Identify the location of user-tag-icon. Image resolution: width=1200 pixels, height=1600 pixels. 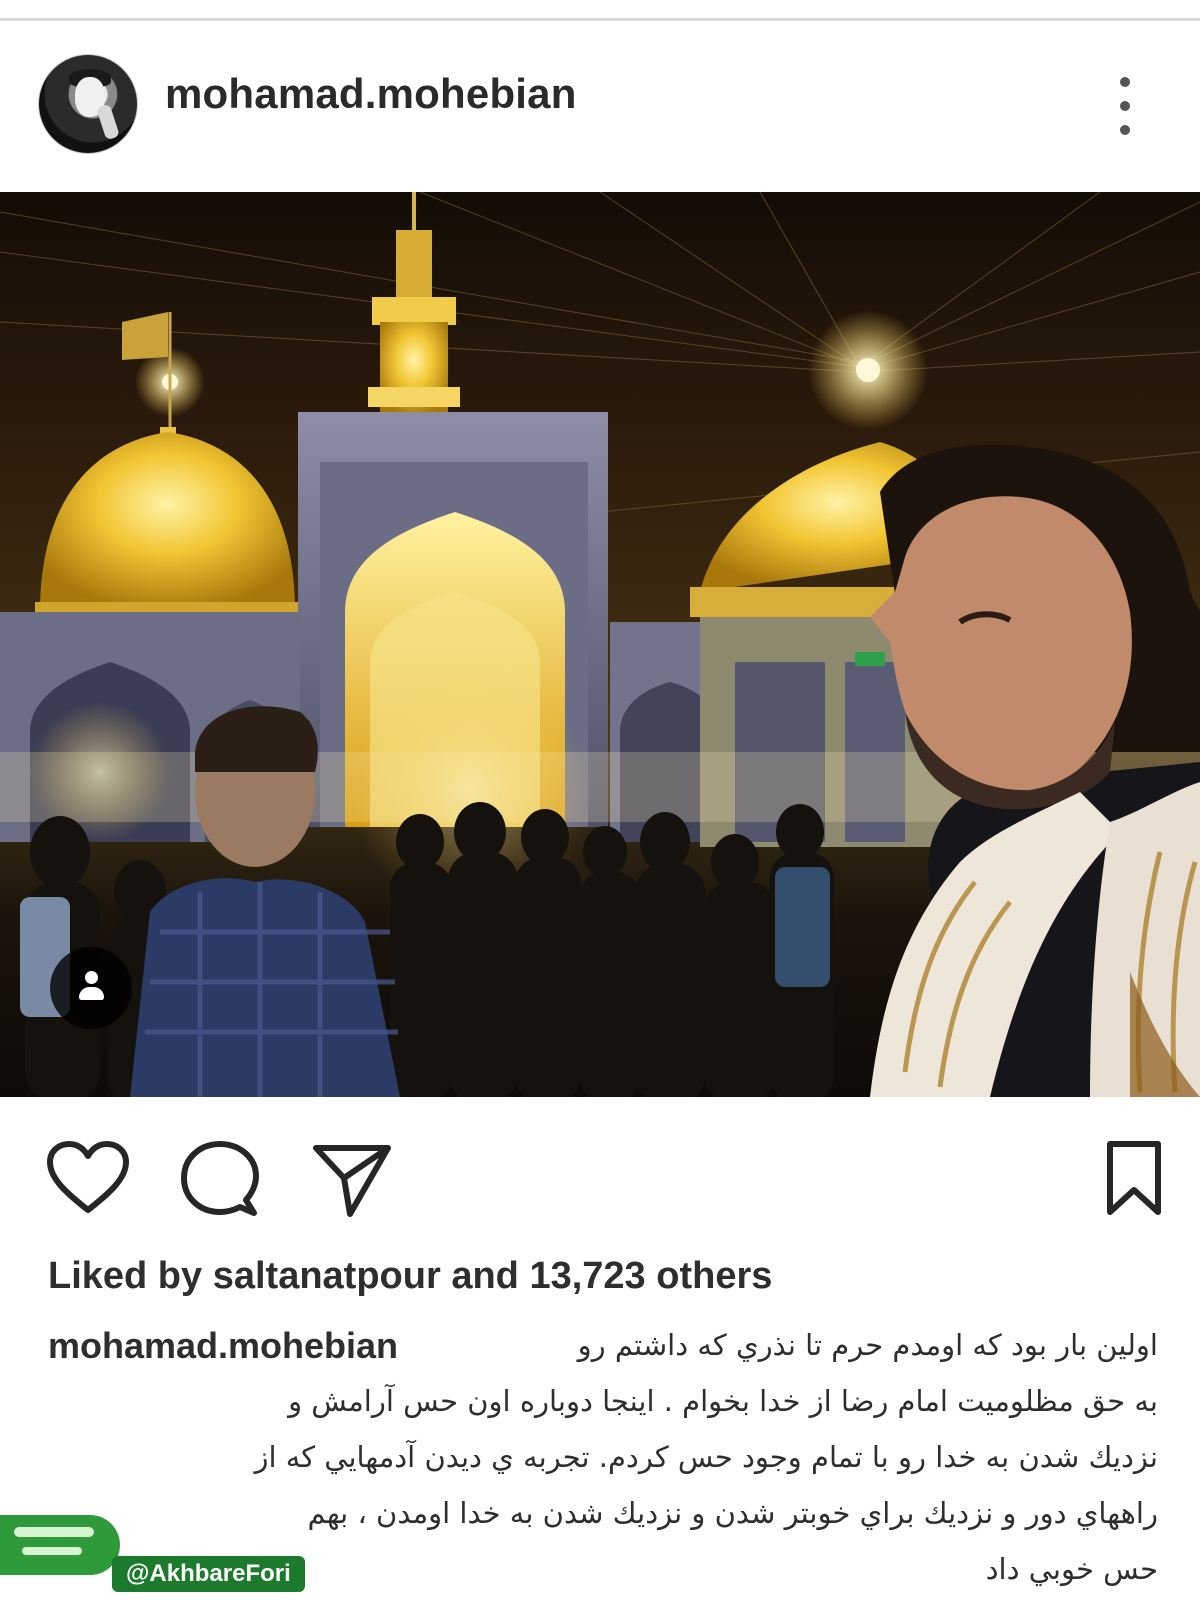
(91, 988).